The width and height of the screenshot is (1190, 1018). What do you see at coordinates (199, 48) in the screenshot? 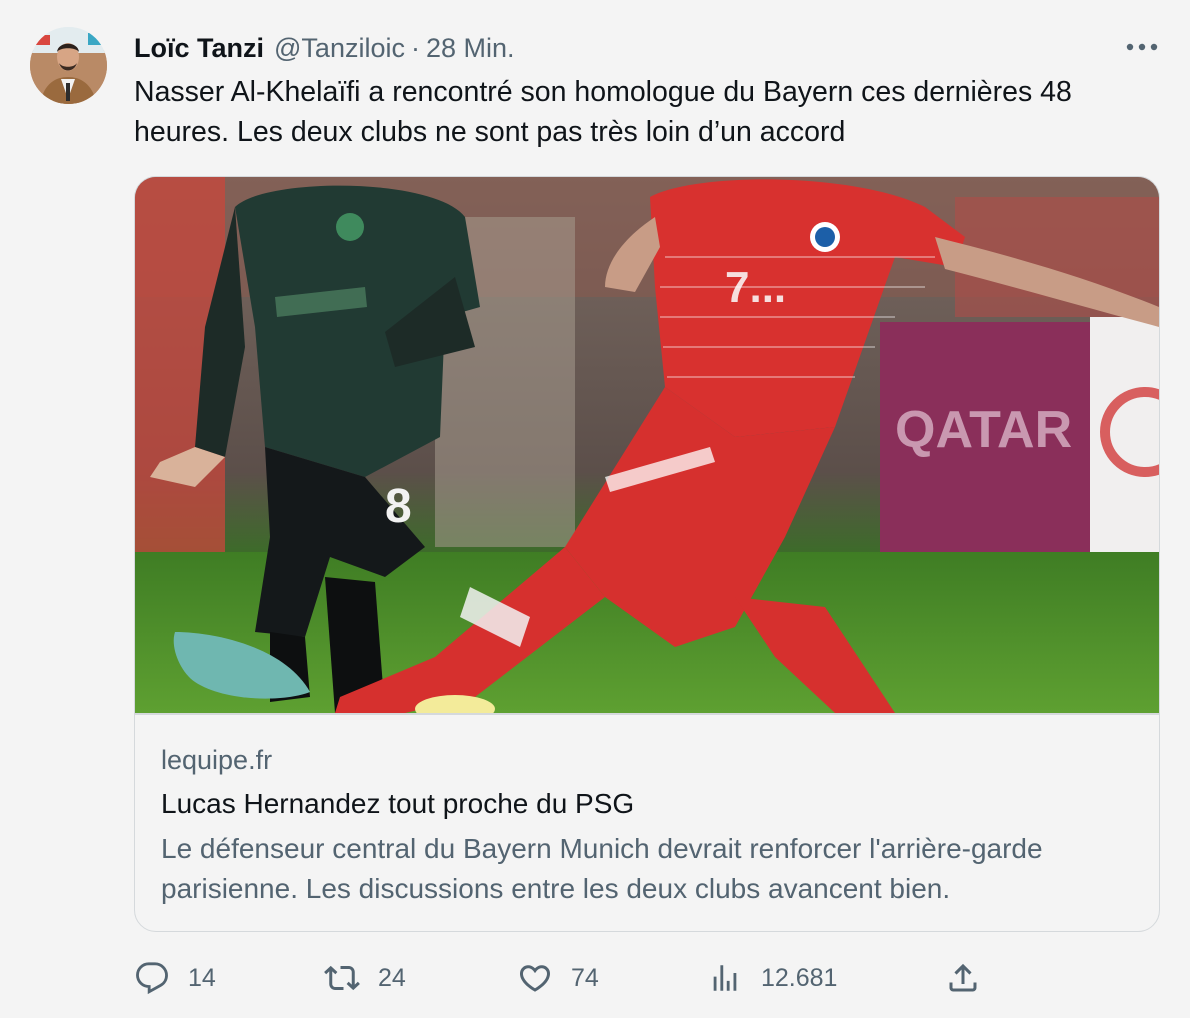
I see `author-name: Loïc Tanzi` at bounding box center [199, 48].